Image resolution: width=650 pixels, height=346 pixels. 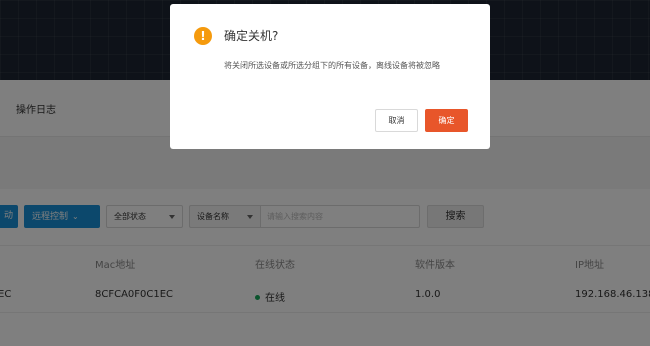 I want to click on cancel-button: 取消, so click(x=396, y=120).